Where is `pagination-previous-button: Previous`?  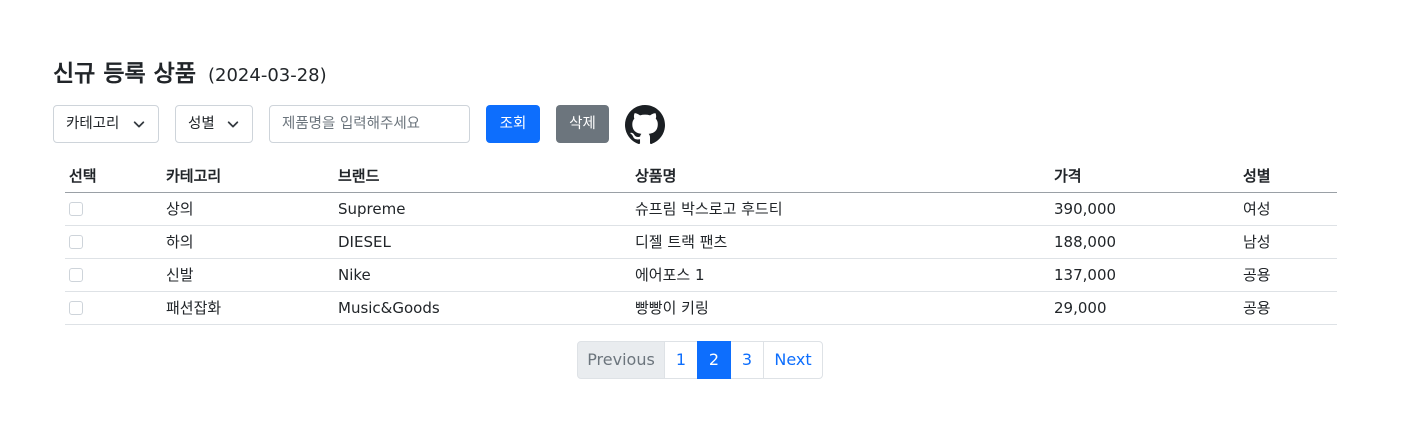 pagination-previous-button: Previous is located at coordinates (621, 360).